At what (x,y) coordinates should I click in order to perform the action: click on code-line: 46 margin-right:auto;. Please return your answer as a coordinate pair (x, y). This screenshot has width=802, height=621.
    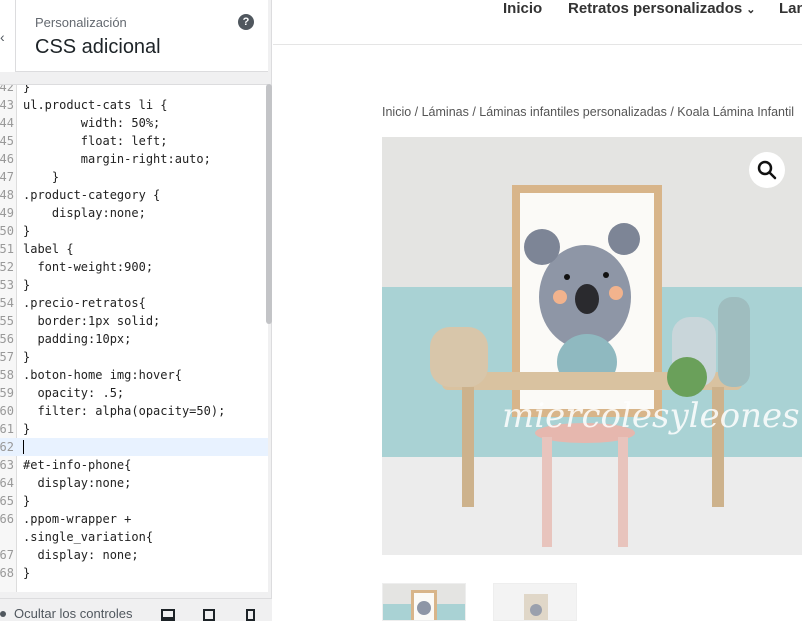
    Looking at the image, I should click on (134, 159).